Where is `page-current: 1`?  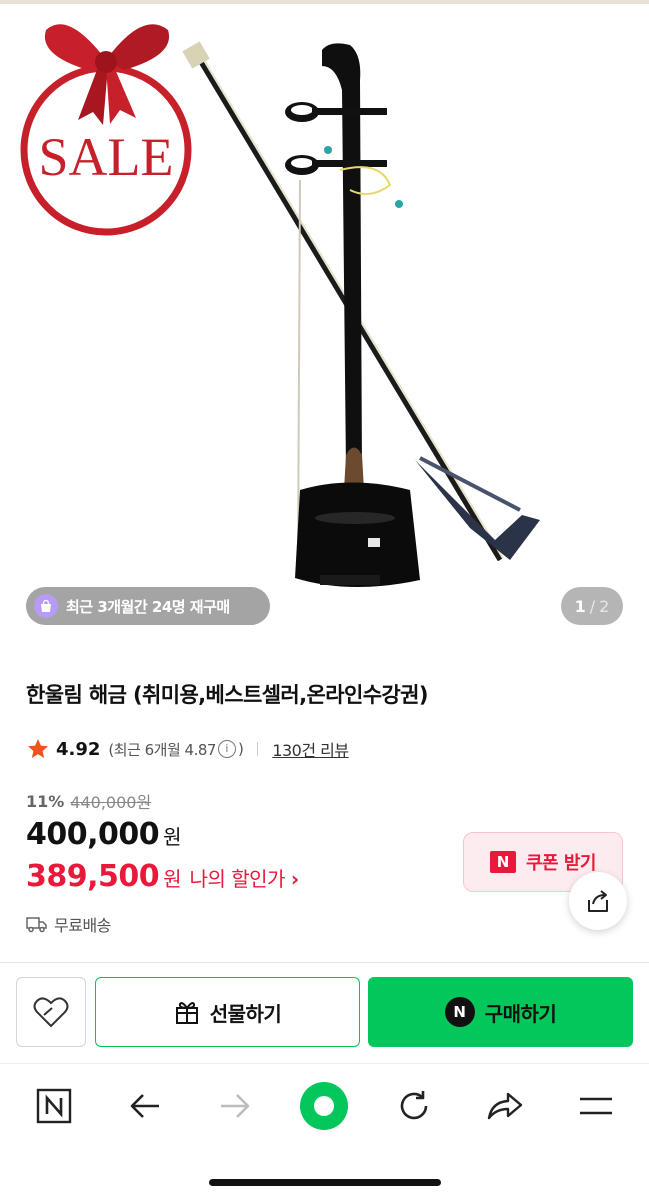
page-current: 1 is located at coordinates (580, 606).